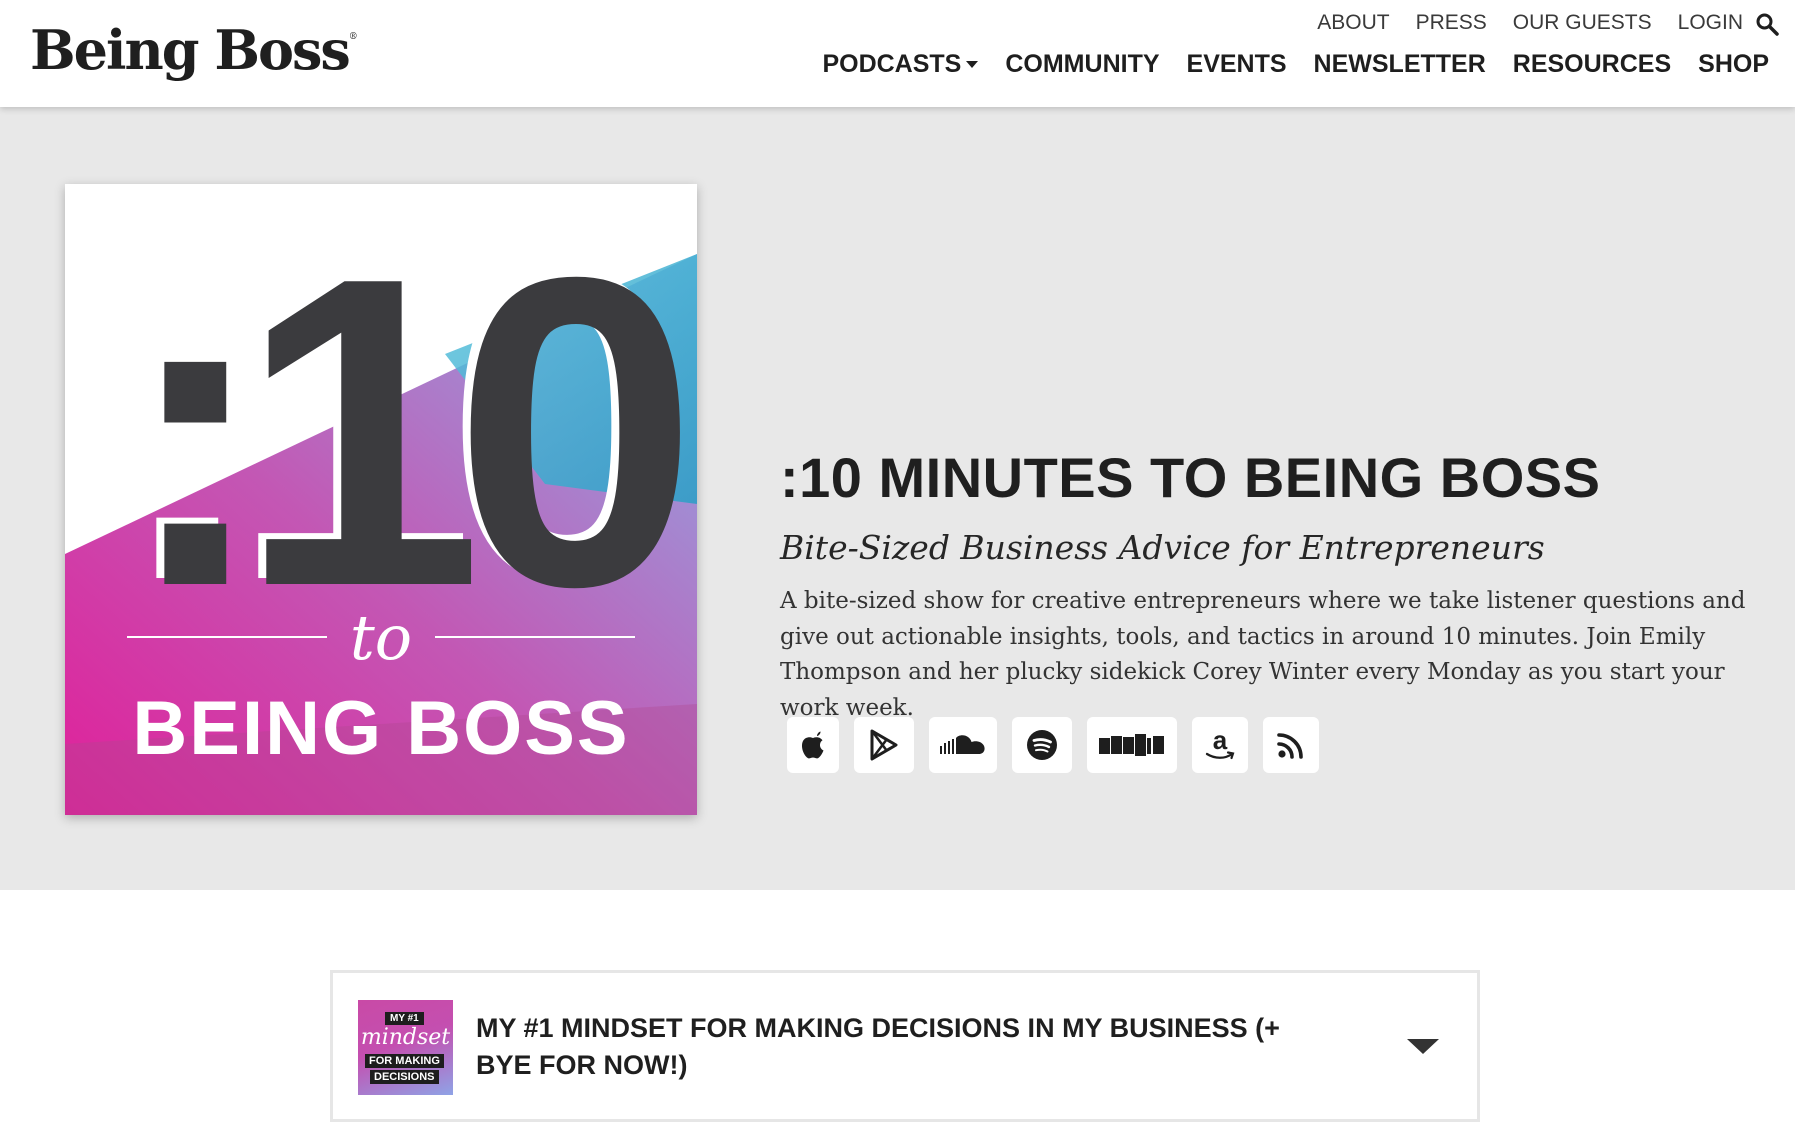 Image resolution: width=1795 pixels, height=1136 pixels. Describe the element at coordinates (194, 50) in the screenshot. I see `site-logo: Being Boss®` at that location.